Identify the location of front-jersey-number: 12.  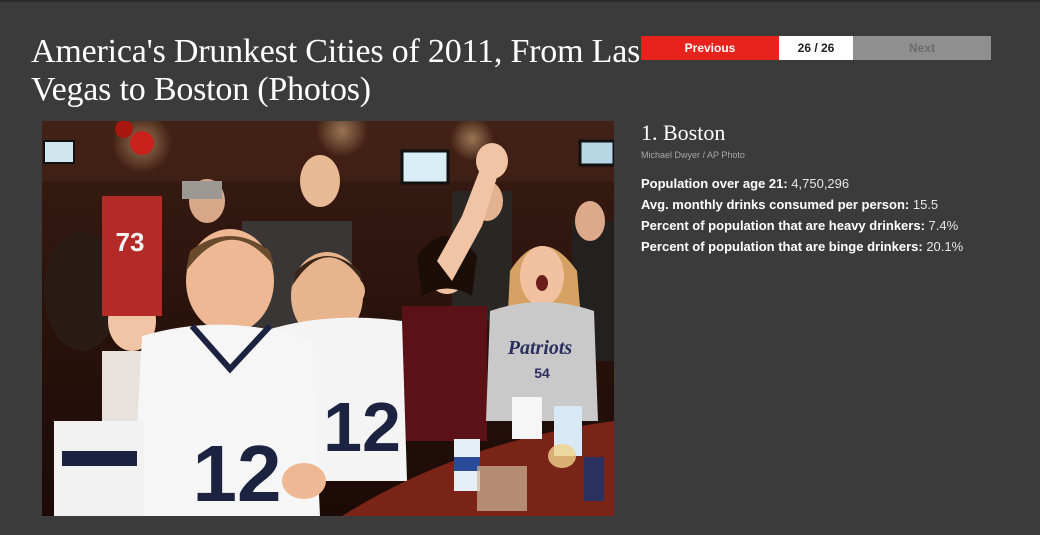
(237, 472).